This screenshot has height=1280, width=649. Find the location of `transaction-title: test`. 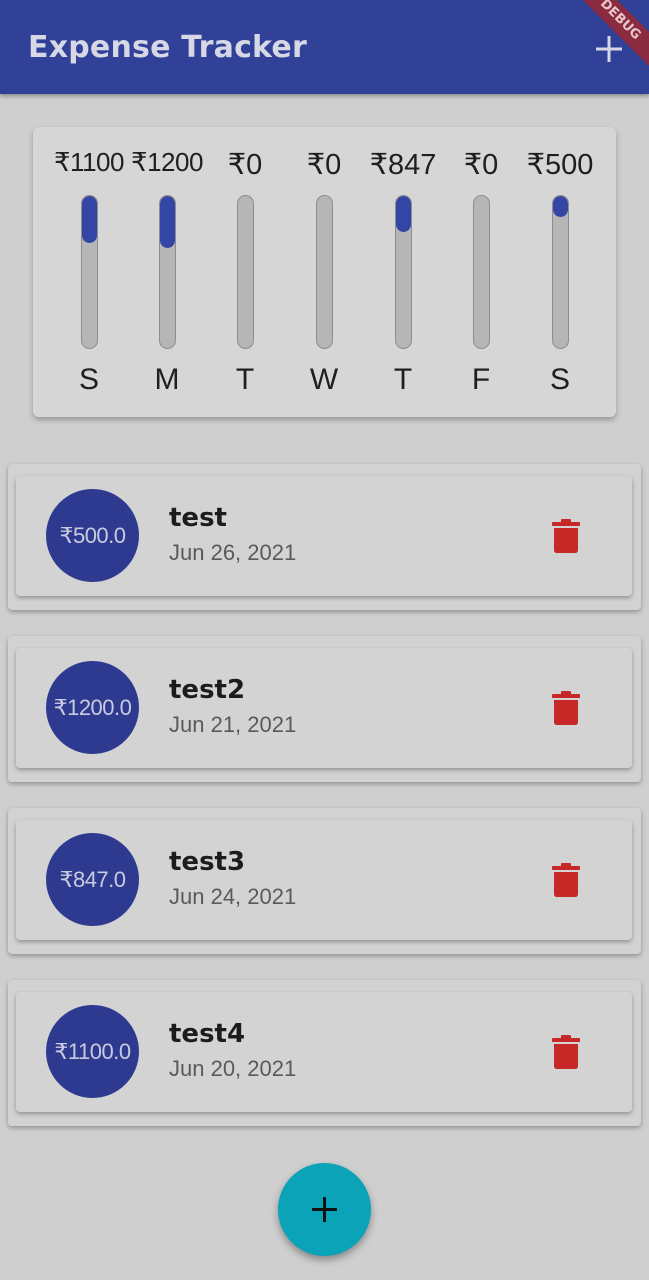

transaction-title: test is located at coordinates (198, 518).